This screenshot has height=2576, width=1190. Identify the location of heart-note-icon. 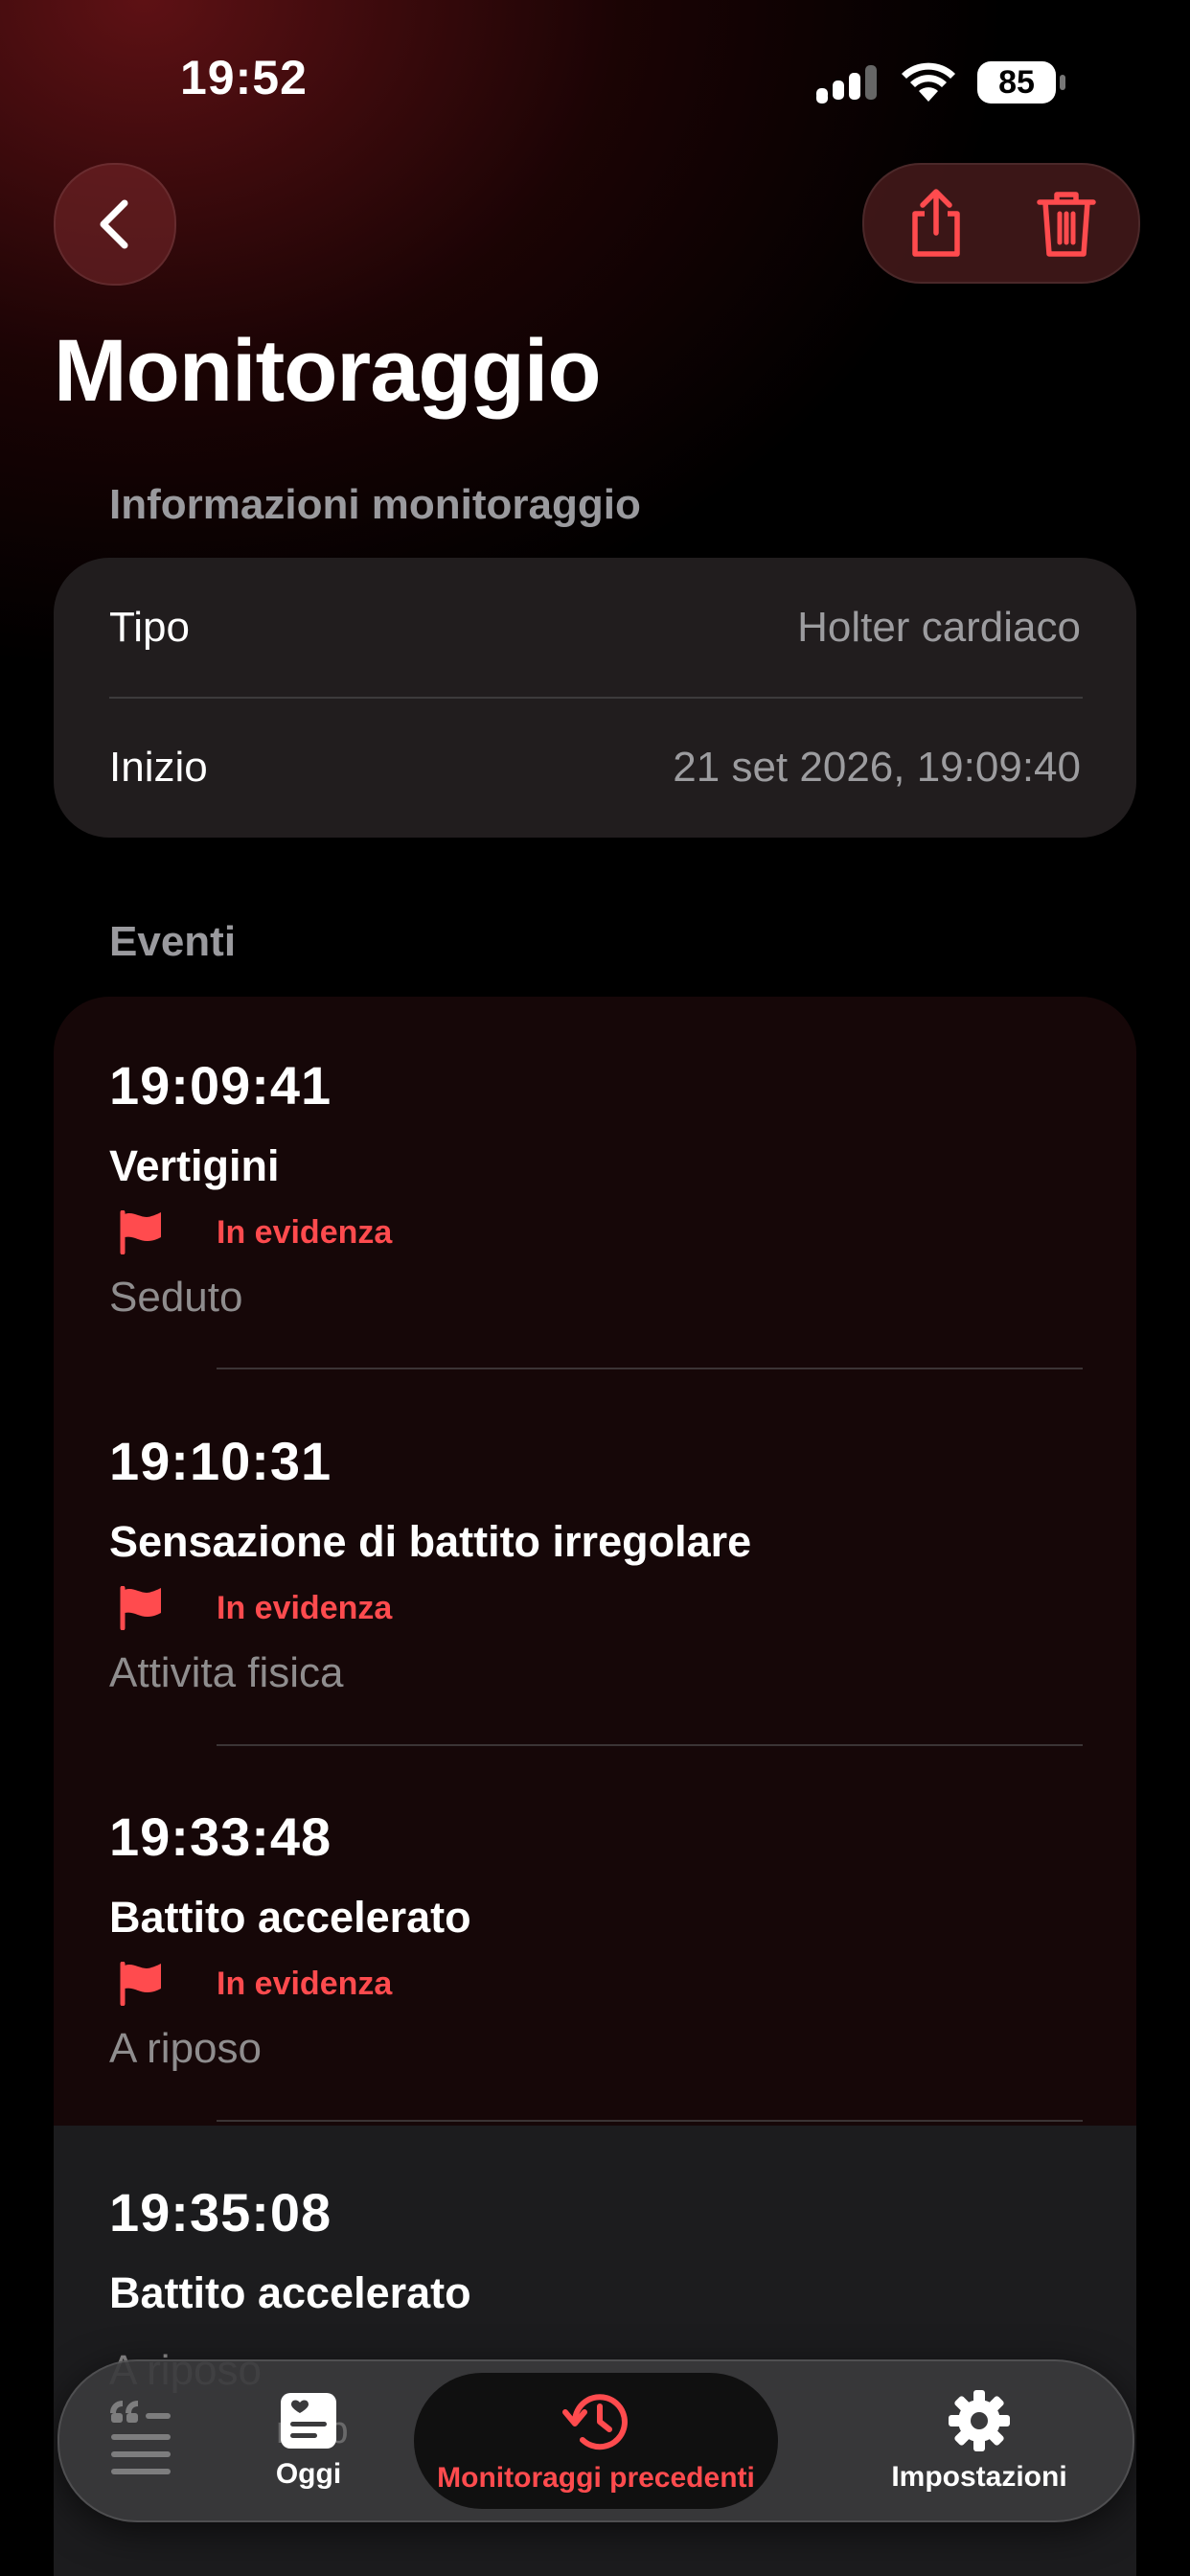
(309, 2421).